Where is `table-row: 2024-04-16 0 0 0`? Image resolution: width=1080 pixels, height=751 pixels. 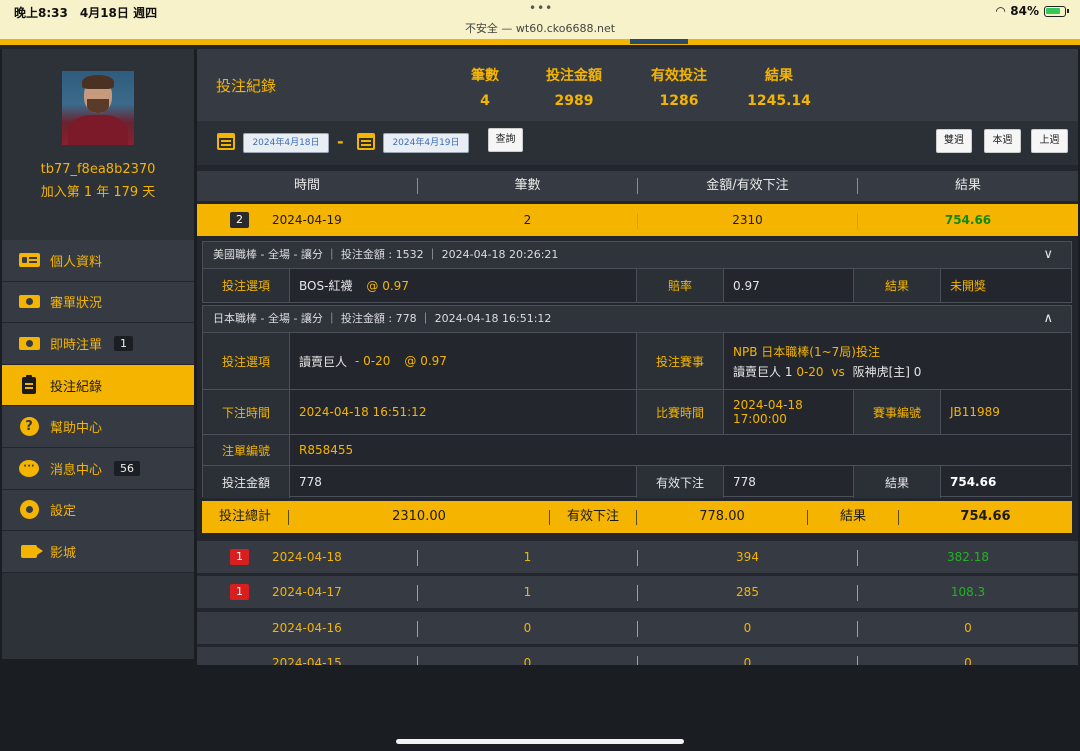 table-row: 2024-04-16 0 0 0 is located at coordinates (637, 628).